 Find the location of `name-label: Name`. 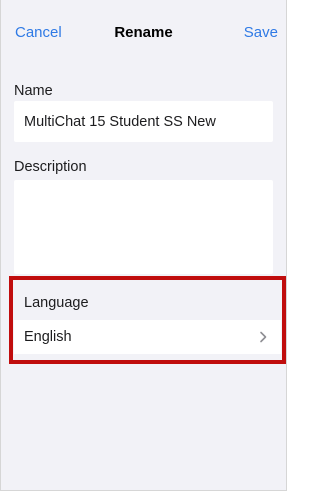

name-label: Name is located at coordinates (33, 91).